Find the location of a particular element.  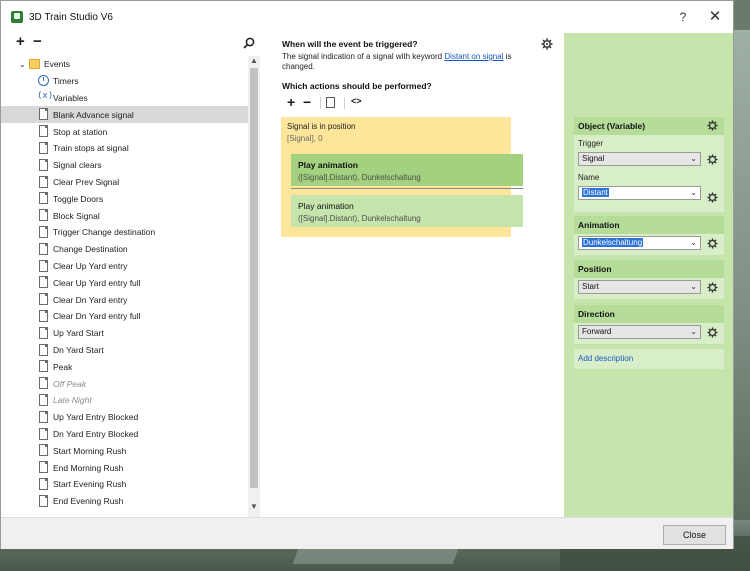

tree-item-event: Change Destination is located at coordinates (124, 249).